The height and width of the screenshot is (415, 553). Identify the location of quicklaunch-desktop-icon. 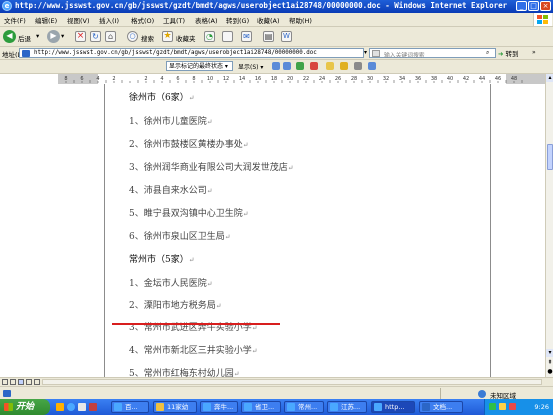
(82, 407).